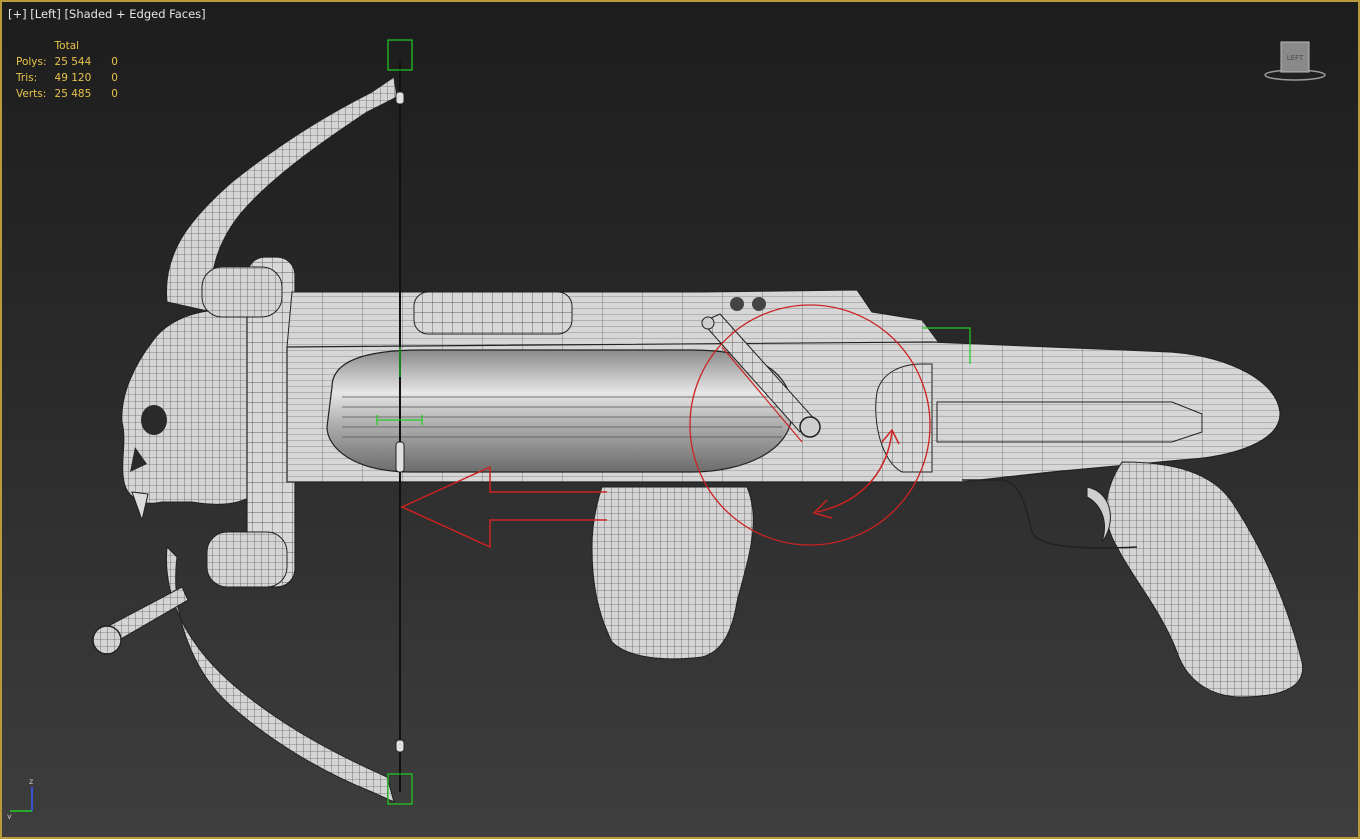 This screenshot has height=839, width=1360. I want to click on viewcube: LEFT, so click(1295, 61).